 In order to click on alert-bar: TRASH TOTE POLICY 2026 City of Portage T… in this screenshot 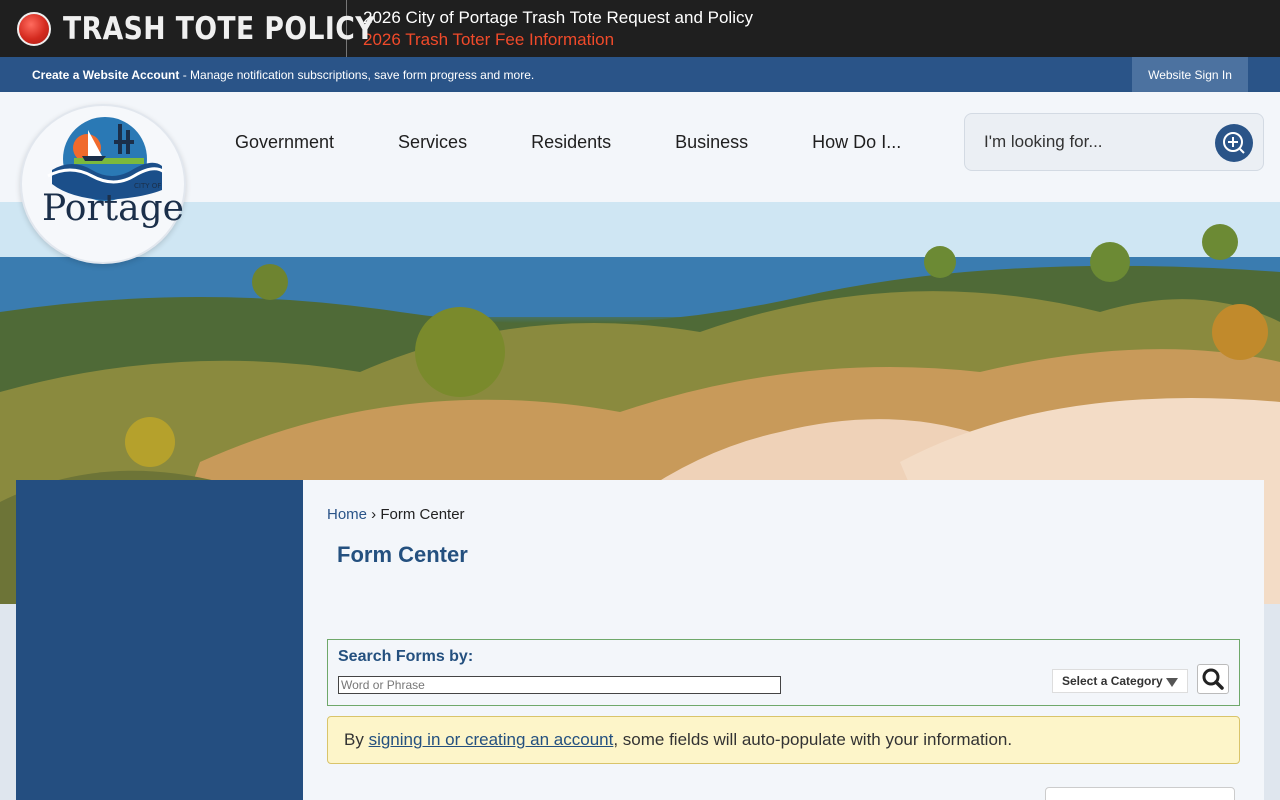, I will do `click(640, 28)`.